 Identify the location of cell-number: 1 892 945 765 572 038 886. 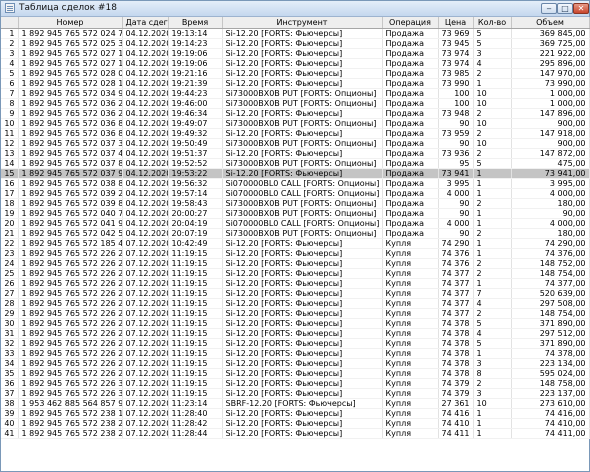
(70, 183).